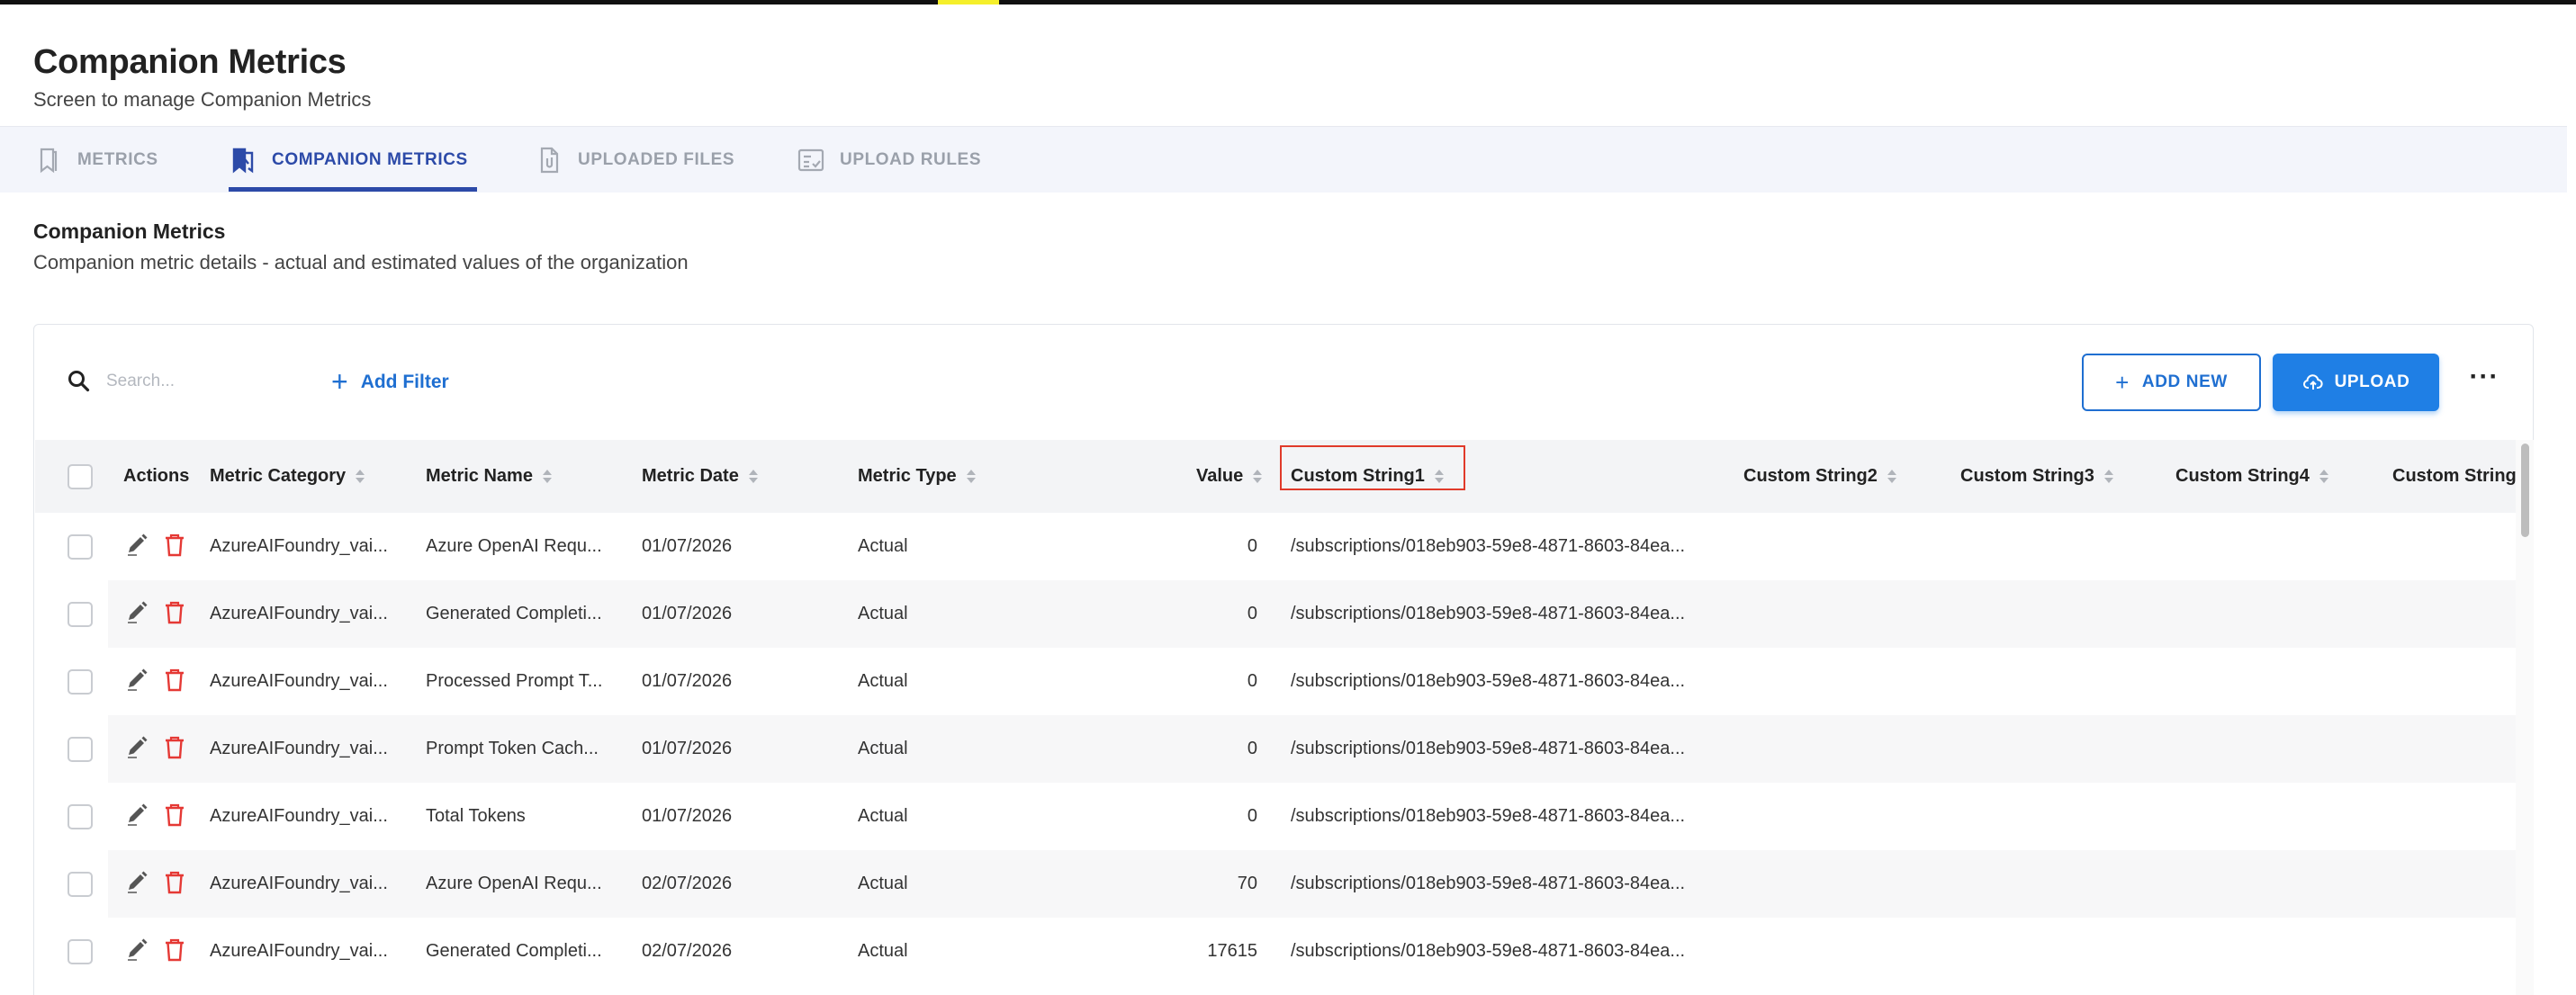 The image size is (2576, 995). Describe the element at coordinates (2122, 383) in the screenshot. I see `plus-icon: +` at that location.